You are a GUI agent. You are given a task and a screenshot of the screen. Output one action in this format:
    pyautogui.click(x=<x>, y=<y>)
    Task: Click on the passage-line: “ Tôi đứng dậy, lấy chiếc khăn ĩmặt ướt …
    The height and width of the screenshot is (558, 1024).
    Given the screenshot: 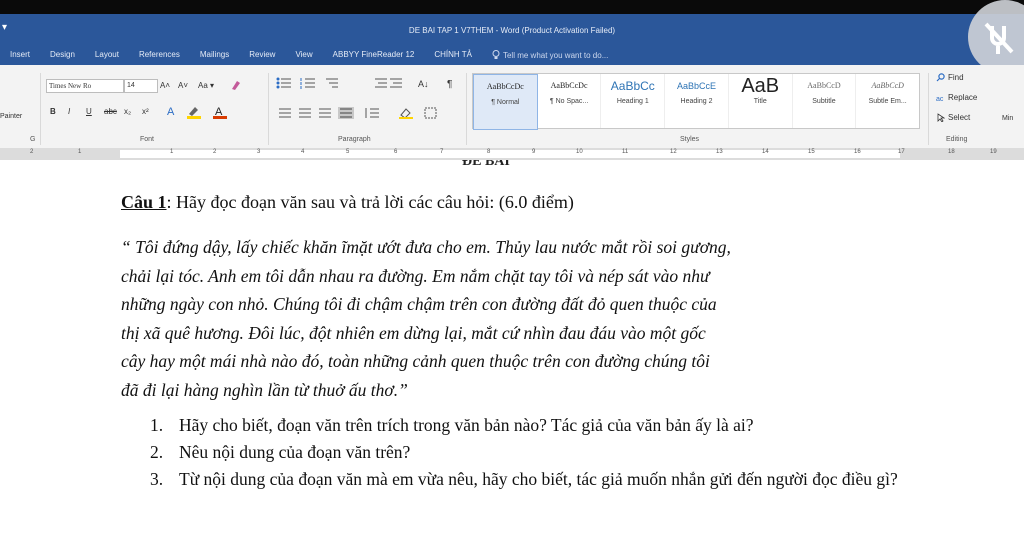 What is the action you would take?
    pyautogui.click(x=426, y=247)
    